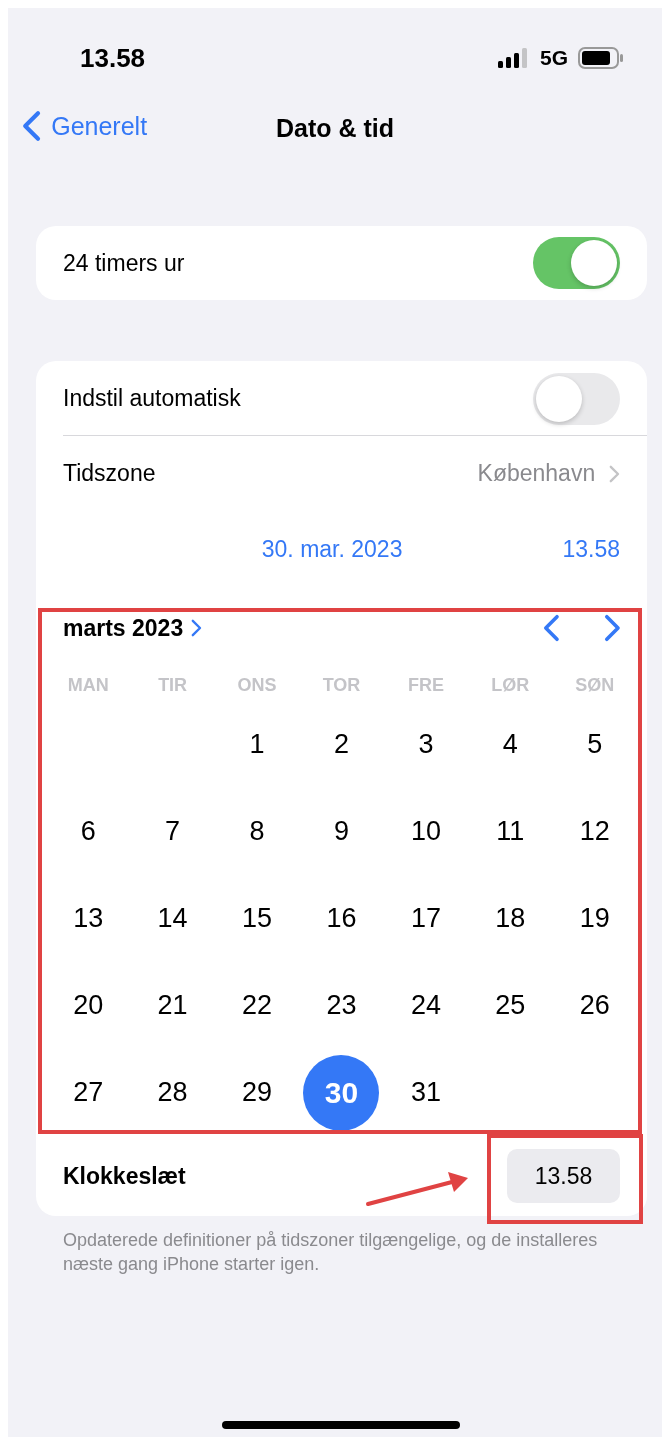 This screenshot has width=670, height=1445. Describe the element at coordinates (425, 744) in the screenshot. I see `calendar-day: 3` at that location.